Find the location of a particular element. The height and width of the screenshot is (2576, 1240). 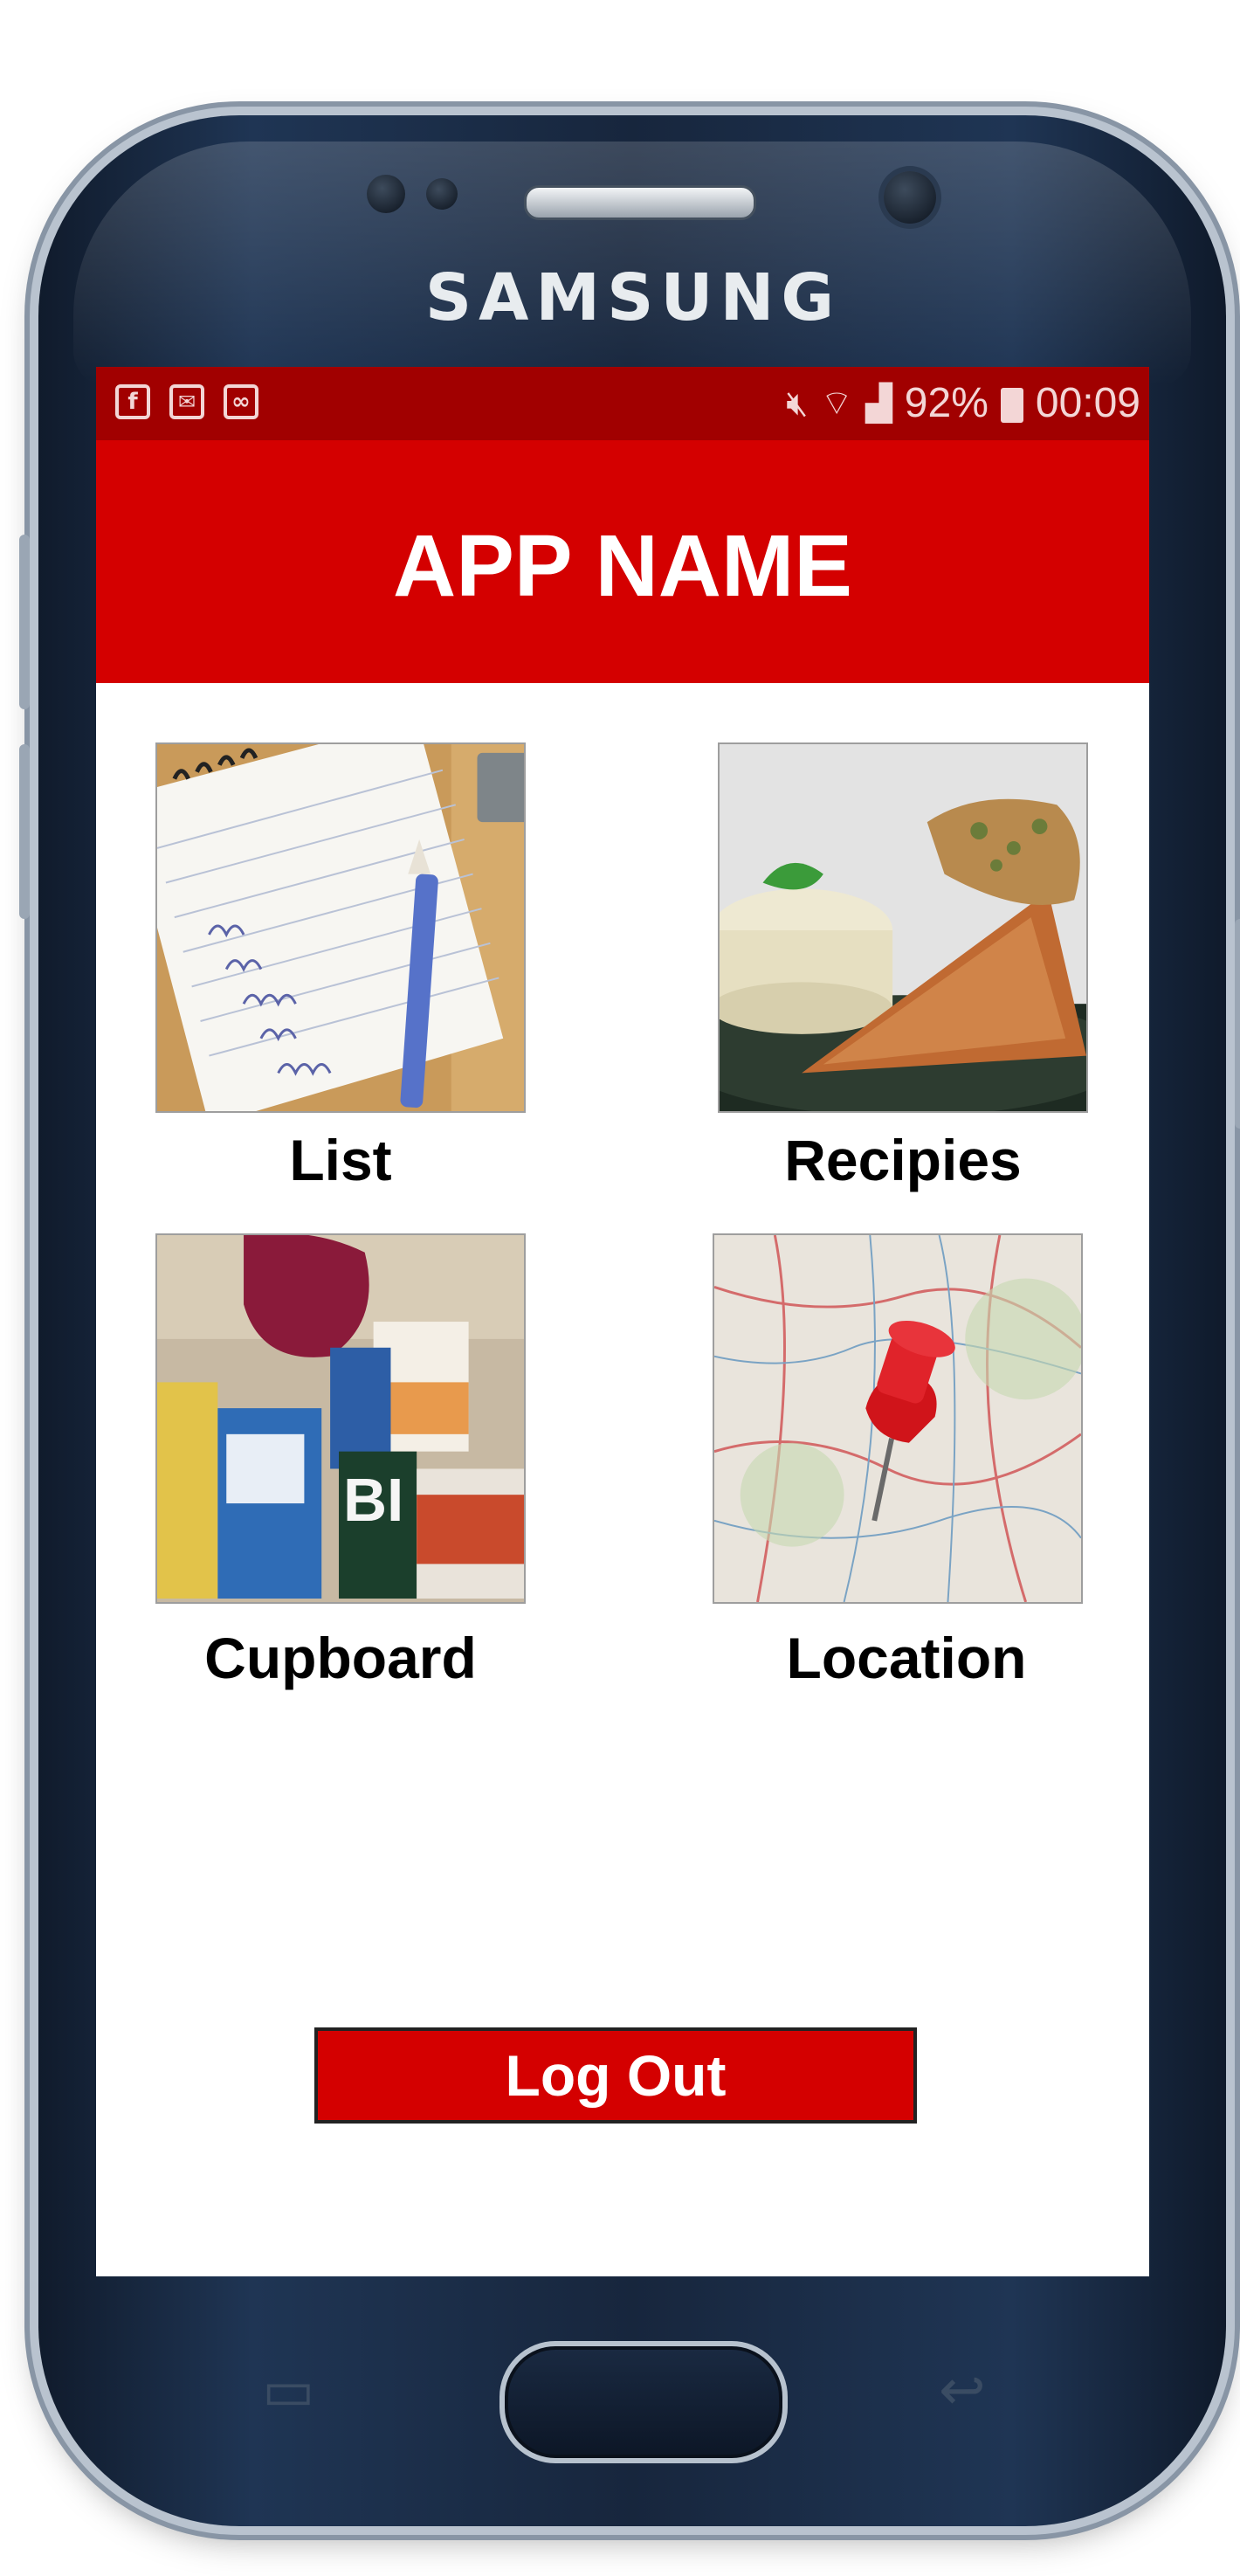

location-label: Location is located at coordinates (906, 1658).